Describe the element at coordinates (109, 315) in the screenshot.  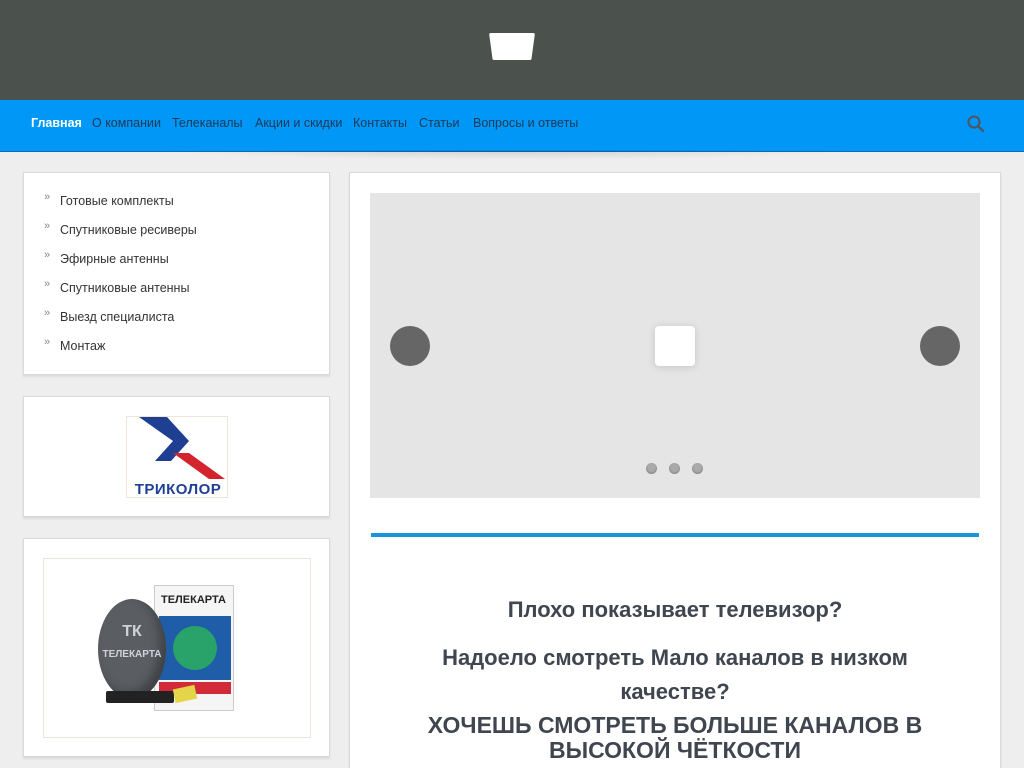
I see `sidebar-item-specialist: » Выезд специалиста` at that location.